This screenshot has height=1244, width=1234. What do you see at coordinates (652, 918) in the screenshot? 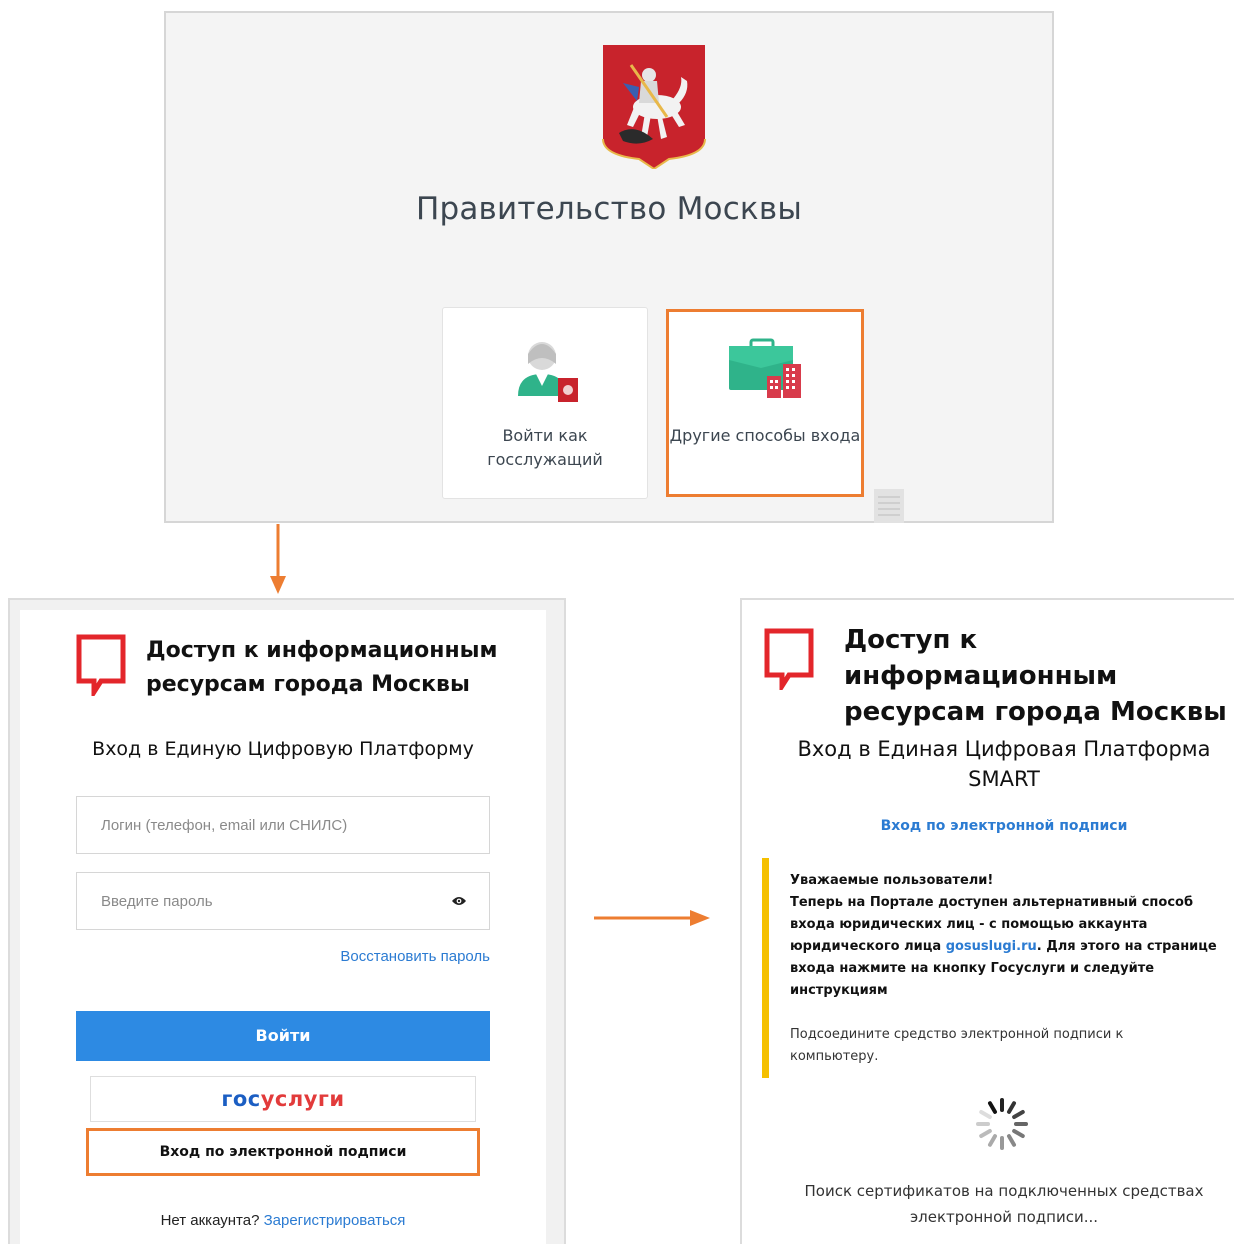
I see `arrow-right-icon` at bounding box center [652, 918].